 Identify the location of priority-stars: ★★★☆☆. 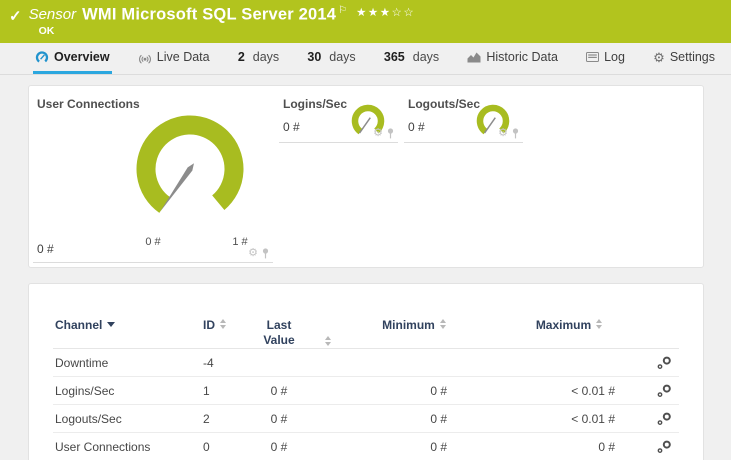
(385, 13).